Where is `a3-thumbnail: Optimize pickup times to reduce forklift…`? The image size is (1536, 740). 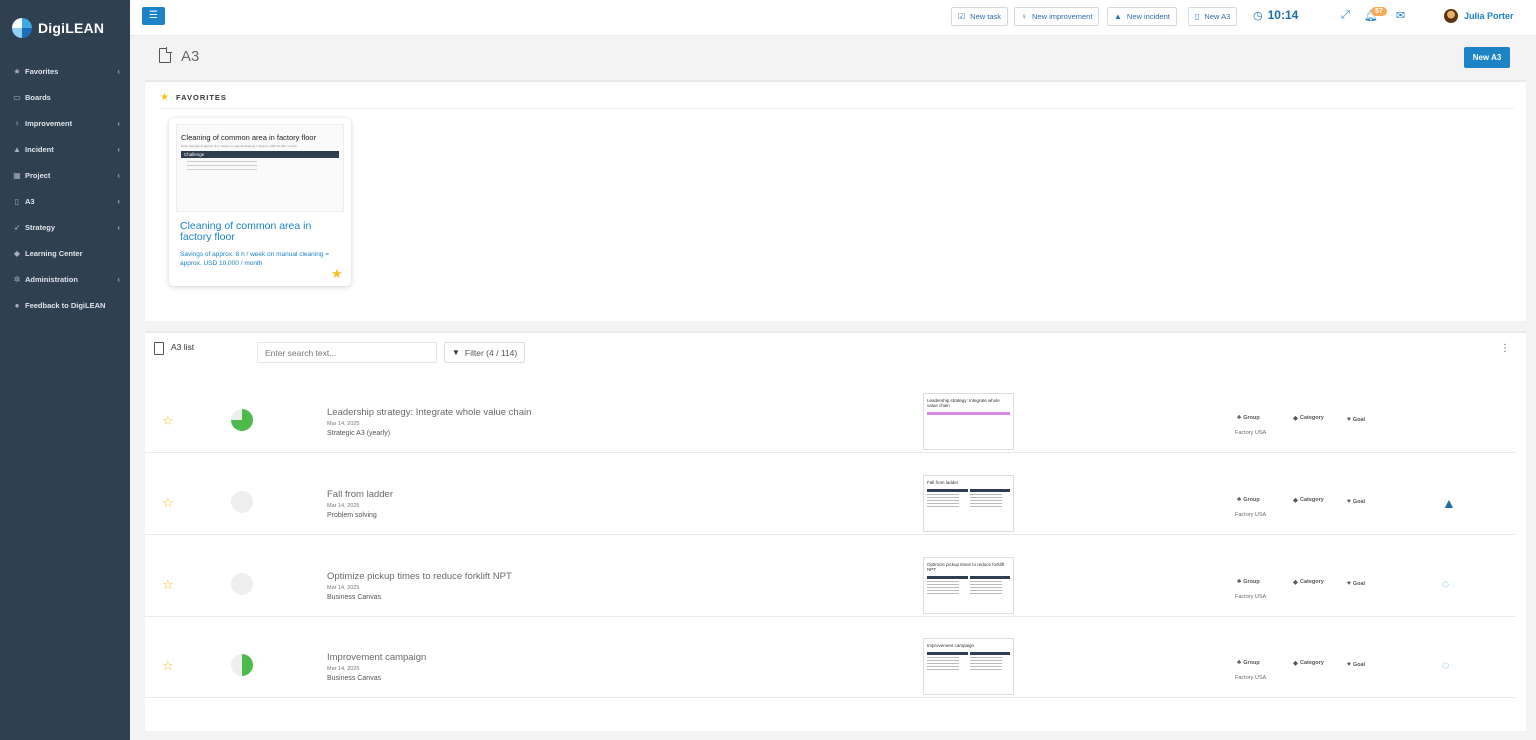 a3-thumbnail: Optimize pickup times to reduce forklift… is located at coordinates (968, 585).